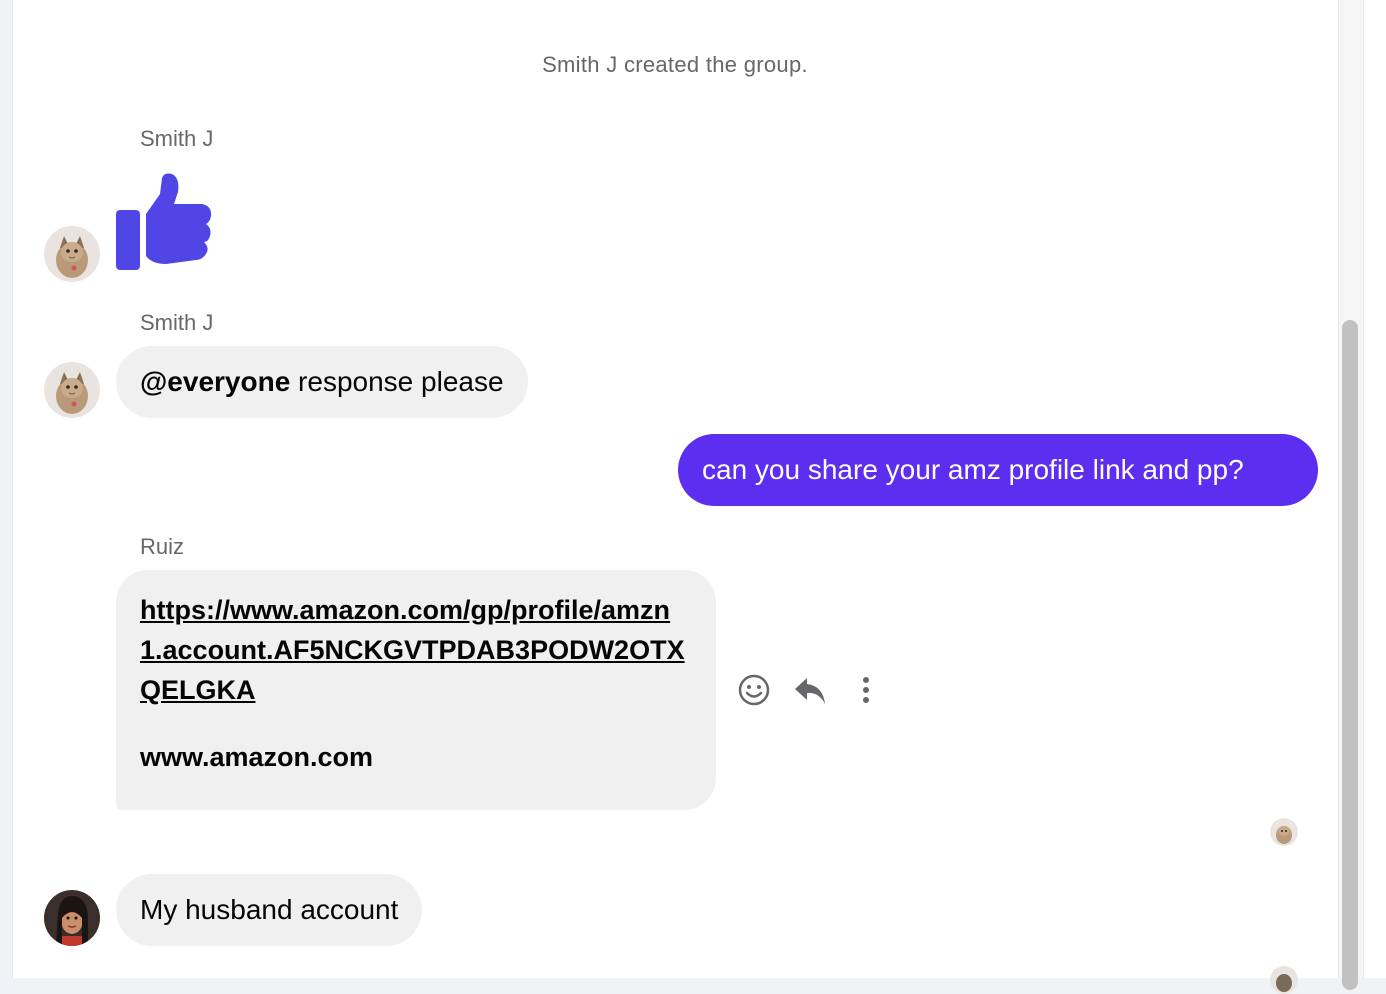  What do you see at coordinates (754, 690) in the screenshot?
I see `smiley-icon` at bounding box center [754, 690].